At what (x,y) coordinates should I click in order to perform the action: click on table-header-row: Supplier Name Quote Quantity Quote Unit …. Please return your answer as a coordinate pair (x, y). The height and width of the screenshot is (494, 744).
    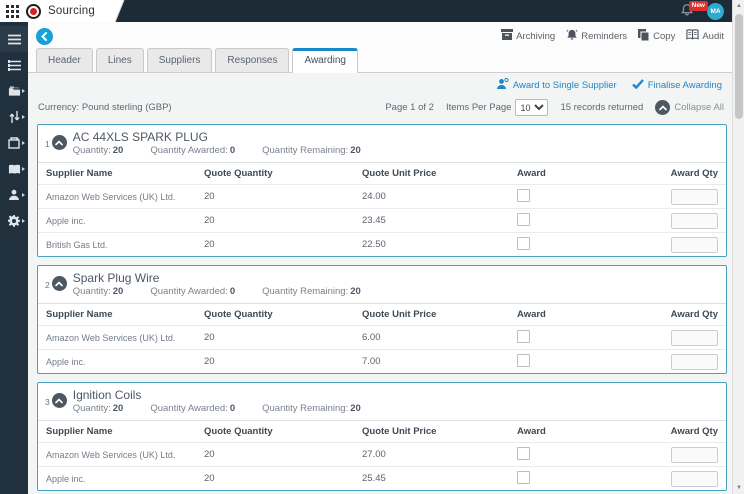
    Looking at the image, I should click on (382, 431).